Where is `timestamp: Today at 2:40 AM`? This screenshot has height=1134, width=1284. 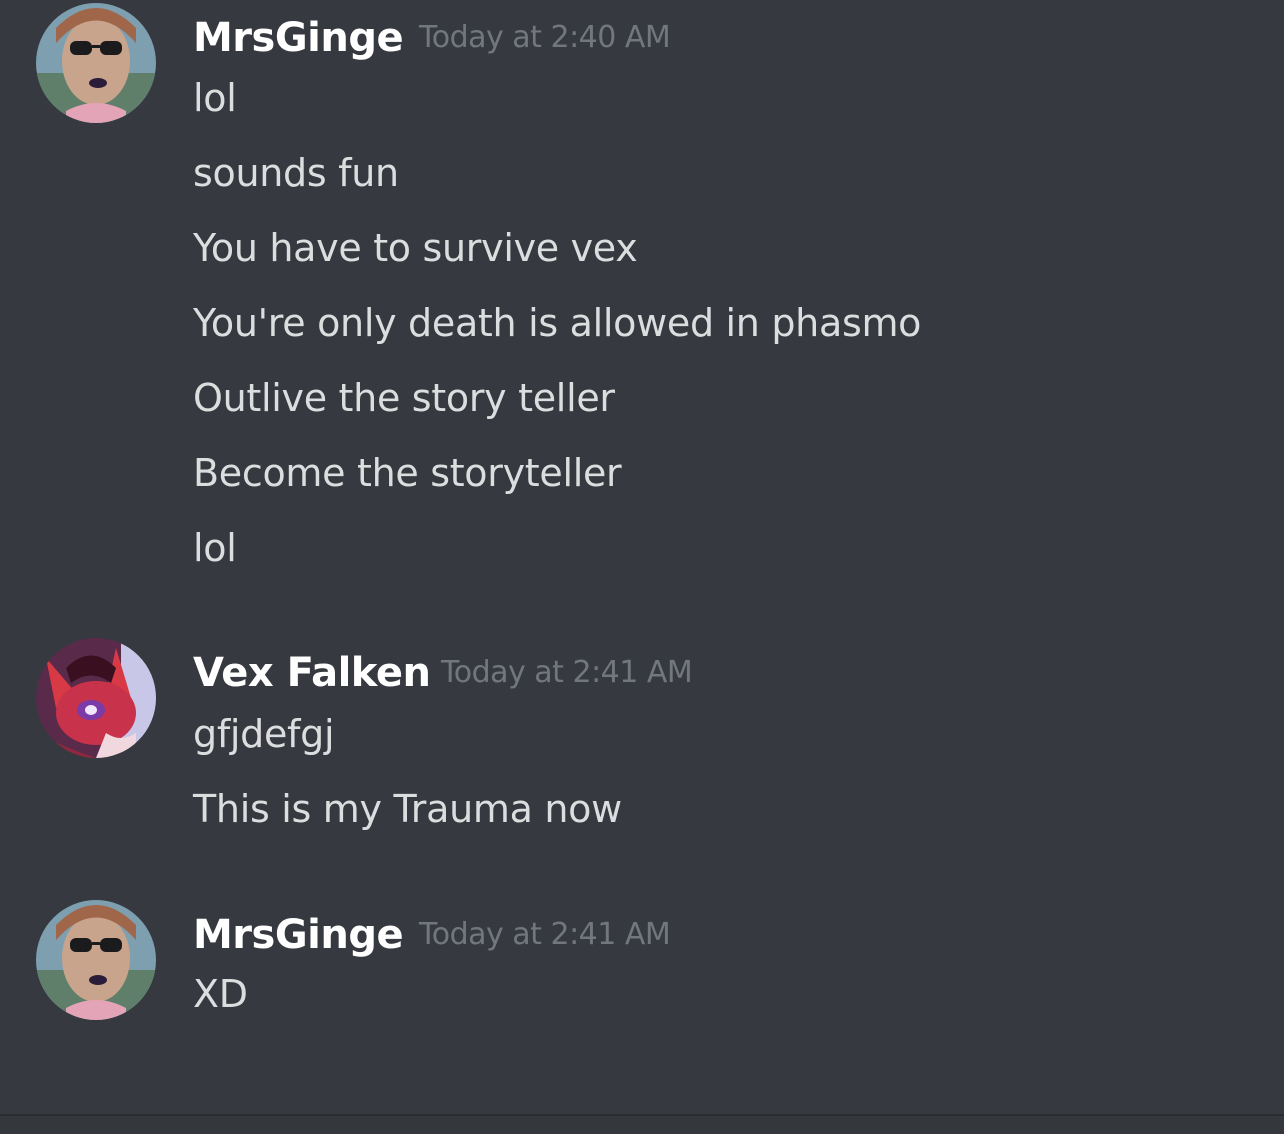 timestamp: Today at 2:40 AM is located at coordinates (545, 38).